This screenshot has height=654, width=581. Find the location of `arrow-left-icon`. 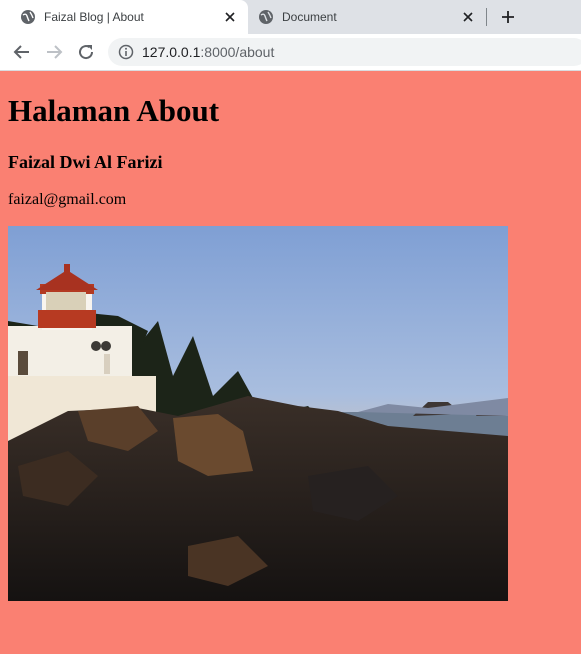

arrow-left-icon is located at coordinates (21, 52).